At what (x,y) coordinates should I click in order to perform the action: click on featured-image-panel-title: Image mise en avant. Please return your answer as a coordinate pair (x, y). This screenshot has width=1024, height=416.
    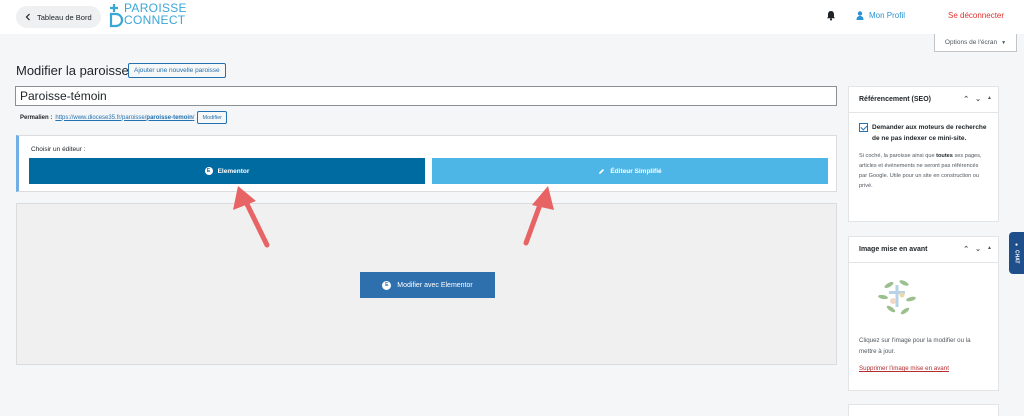
    Looking at the image, I should click on (893, 249).